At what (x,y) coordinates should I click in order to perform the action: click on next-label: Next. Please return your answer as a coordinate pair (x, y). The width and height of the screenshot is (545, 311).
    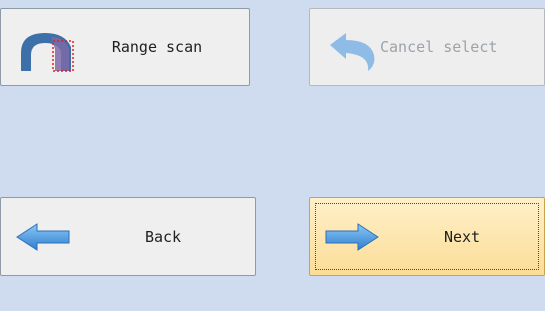
    Looking at the image, I should click on (462, 236).